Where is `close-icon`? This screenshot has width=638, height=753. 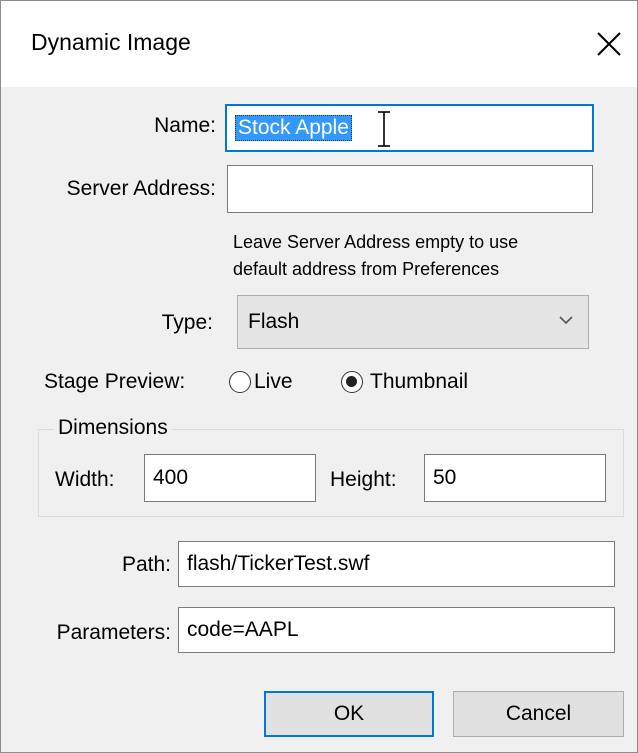 close-icon is located at coordinates (609, 44).